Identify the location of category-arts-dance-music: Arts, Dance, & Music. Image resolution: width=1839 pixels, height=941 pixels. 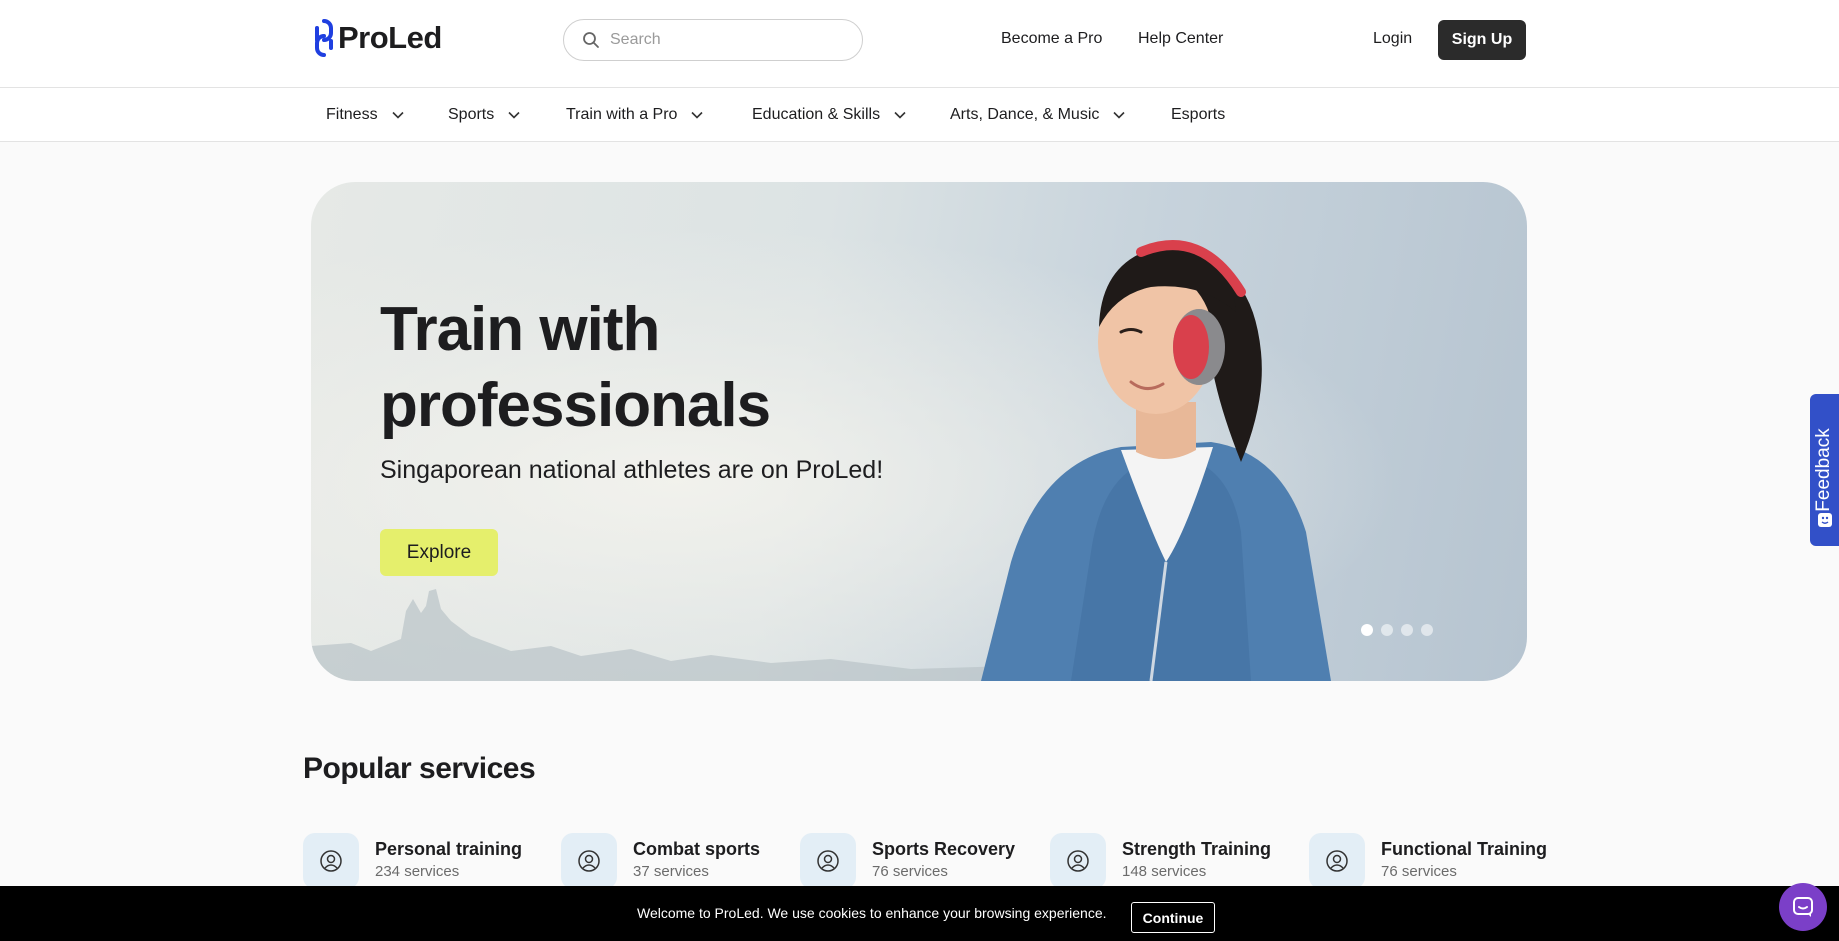
(1037, 115).